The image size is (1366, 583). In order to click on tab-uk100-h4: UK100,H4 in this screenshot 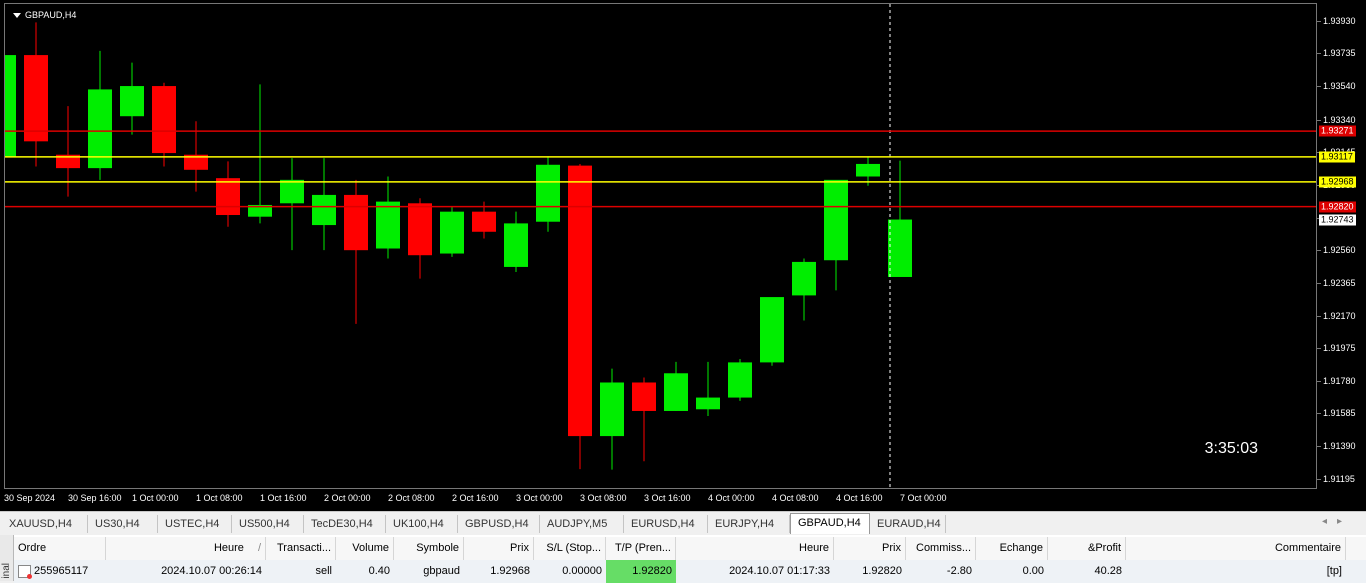, I will do `click(422, 524)`.